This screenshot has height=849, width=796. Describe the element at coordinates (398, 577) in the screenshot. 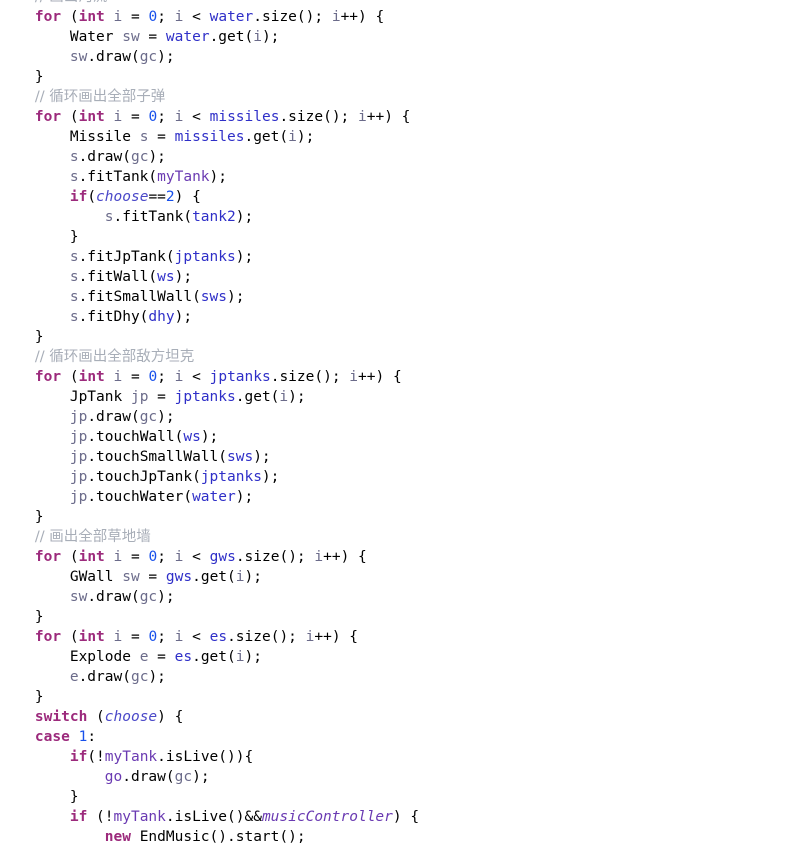

I see `code-line: GWall sw = gws.get(i);` at that location.